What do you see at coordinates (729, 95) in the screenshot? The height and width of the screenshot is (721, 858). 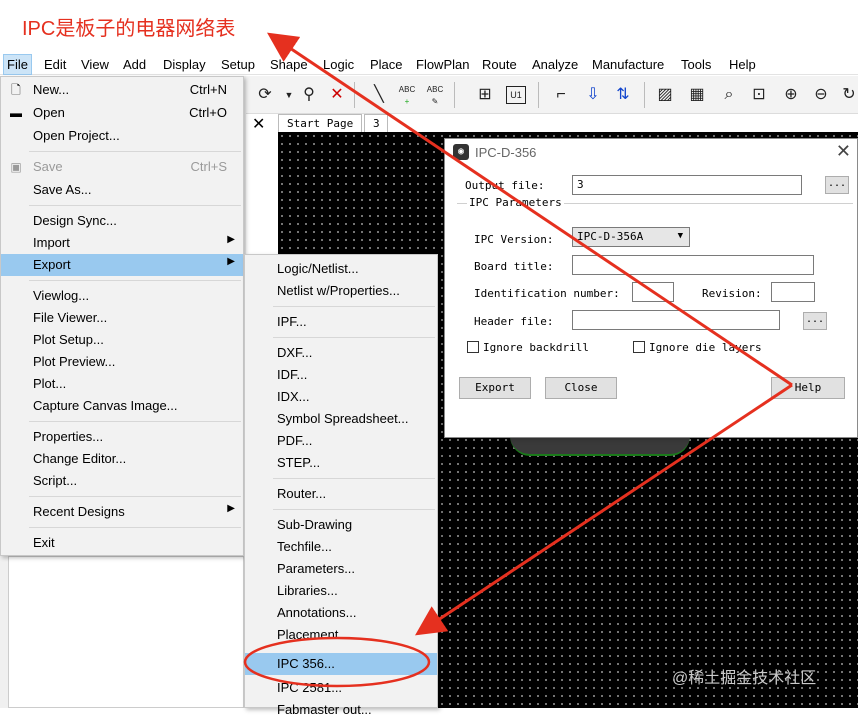 I see `zoom-search-icon: ⌕` at bounding box center [729, 95].